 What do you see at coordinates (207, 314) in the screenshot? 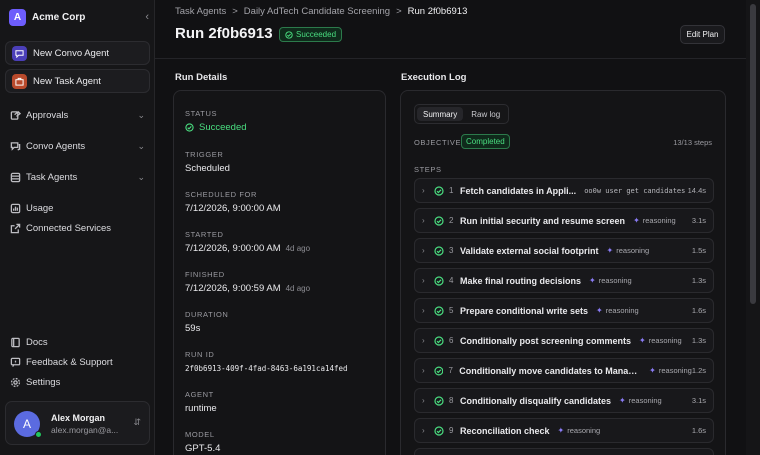
I see `duration-label: DURATION` at bounding box center [207, 314].